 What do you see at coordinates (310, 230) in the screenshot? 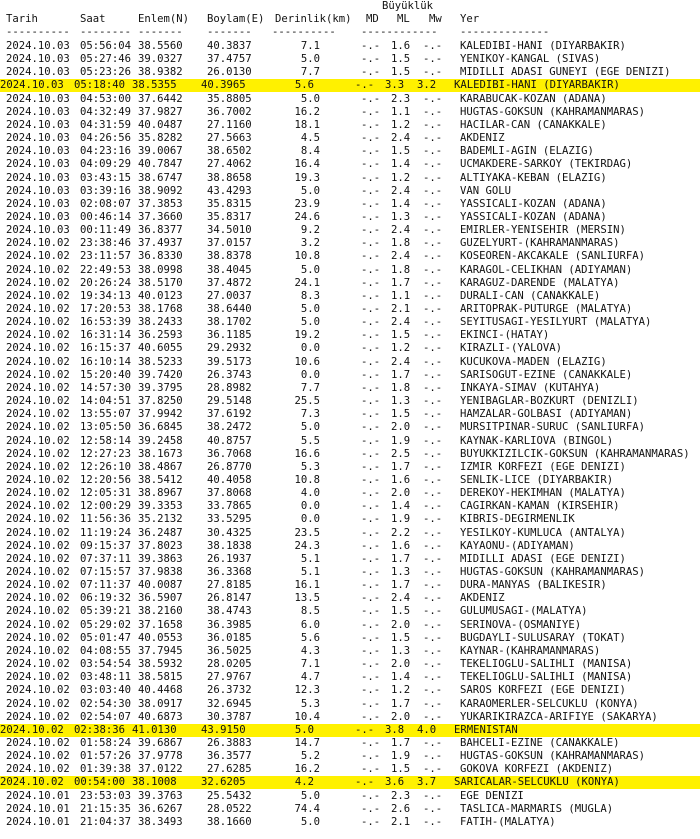
I see `event-depth: 9.2` at bounding box center [310, 230].